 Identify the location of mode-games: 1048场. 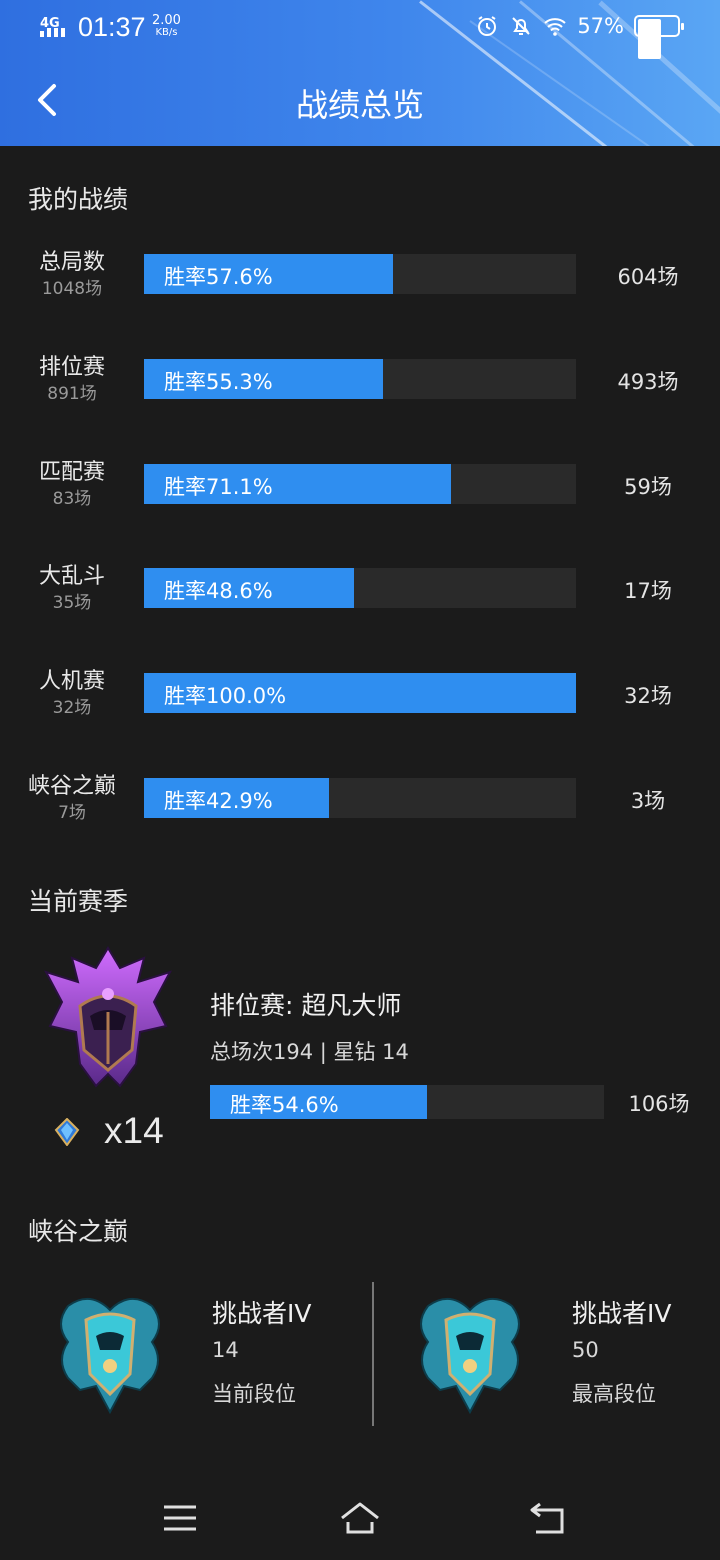
(72, 289).